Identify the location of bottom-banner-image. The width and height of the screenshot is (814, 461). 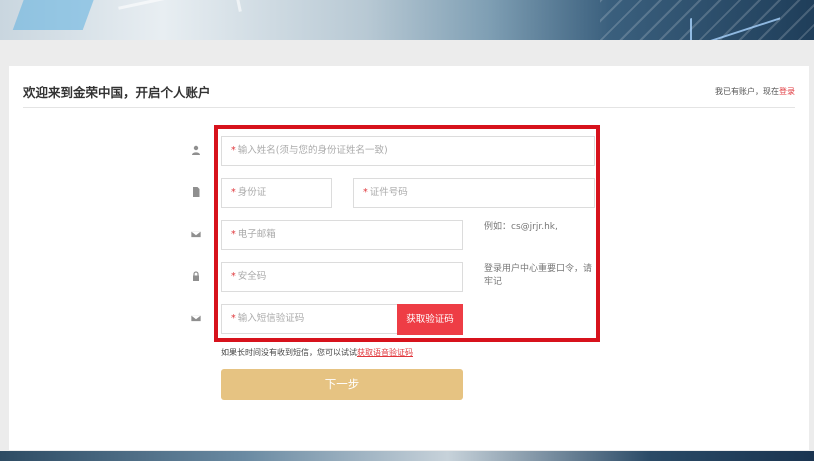
(407, 456).